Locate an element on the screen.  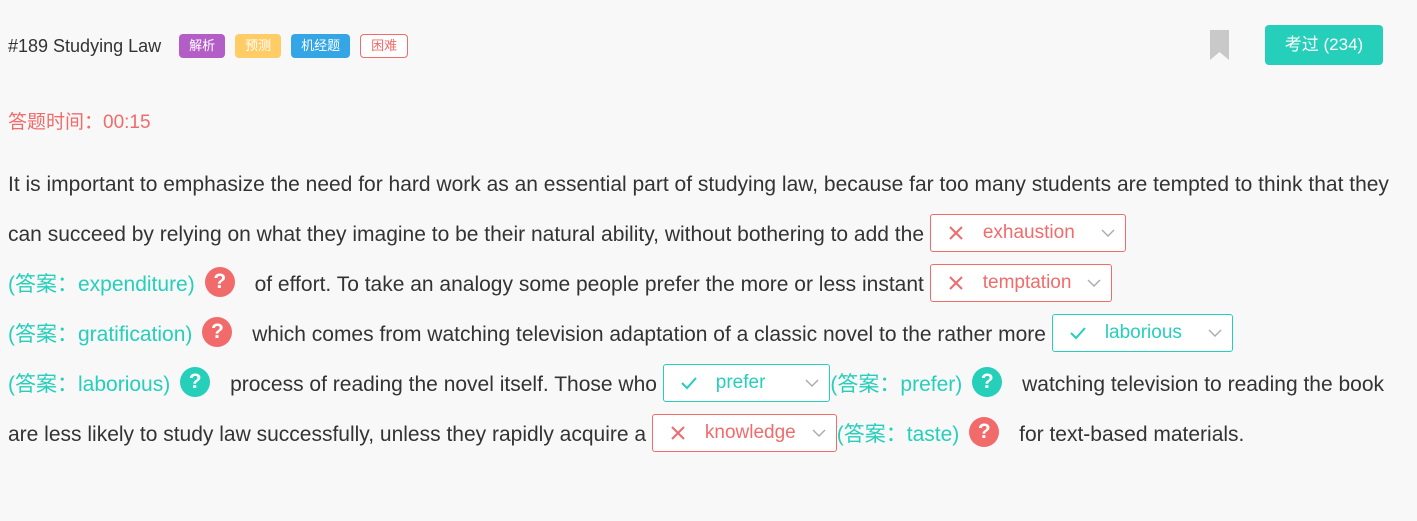
blank-answer-4: (答案：prefer) is located at coordinates (896, 384).